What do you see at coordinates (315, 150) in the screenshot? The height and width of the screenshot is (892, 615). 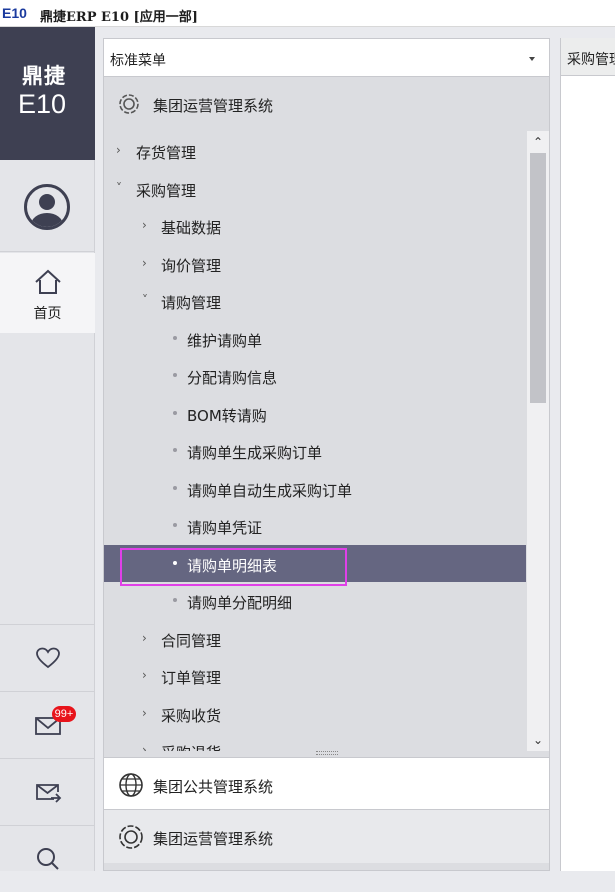 I see `menu-folder-item: › 存货管理` at bounding box center [315, 150].